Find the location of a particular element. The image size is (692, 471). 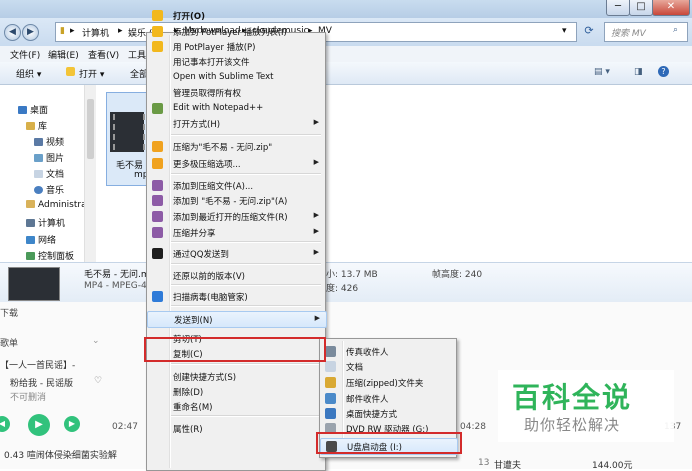

view-options-icon: ▤ ▾ is located at coordinates (602, 72).